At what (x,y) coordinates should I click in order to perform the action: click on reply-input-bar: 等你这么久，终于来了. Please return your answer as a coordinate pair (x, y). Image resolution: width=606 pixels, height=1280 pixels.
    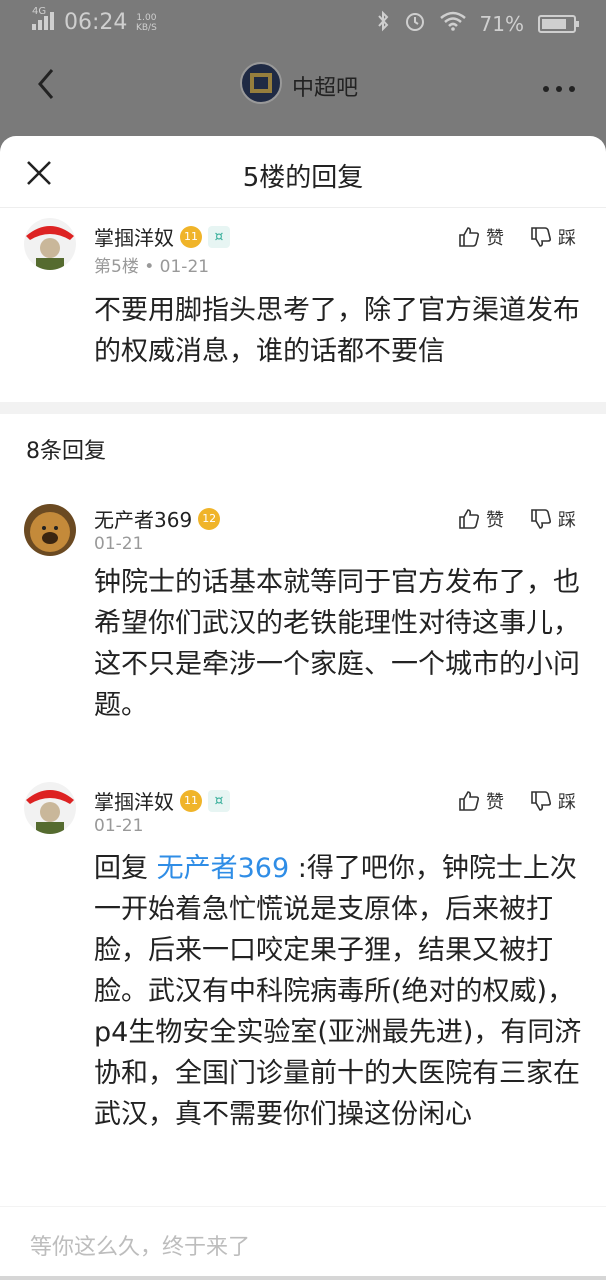
    Looking at the image, I should click on (303, 1243).